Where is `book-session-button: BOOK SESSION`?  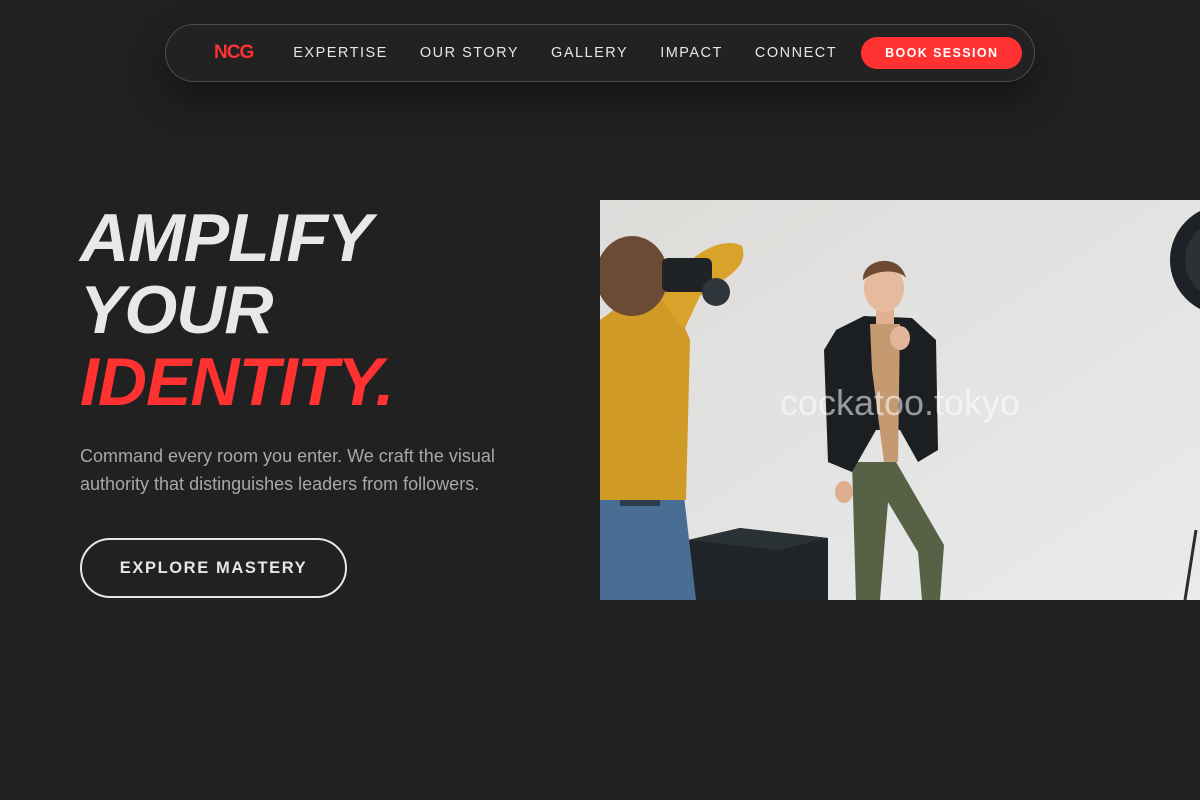 book-session-button: BOOK SESSION is located at coordinates (942, 53).